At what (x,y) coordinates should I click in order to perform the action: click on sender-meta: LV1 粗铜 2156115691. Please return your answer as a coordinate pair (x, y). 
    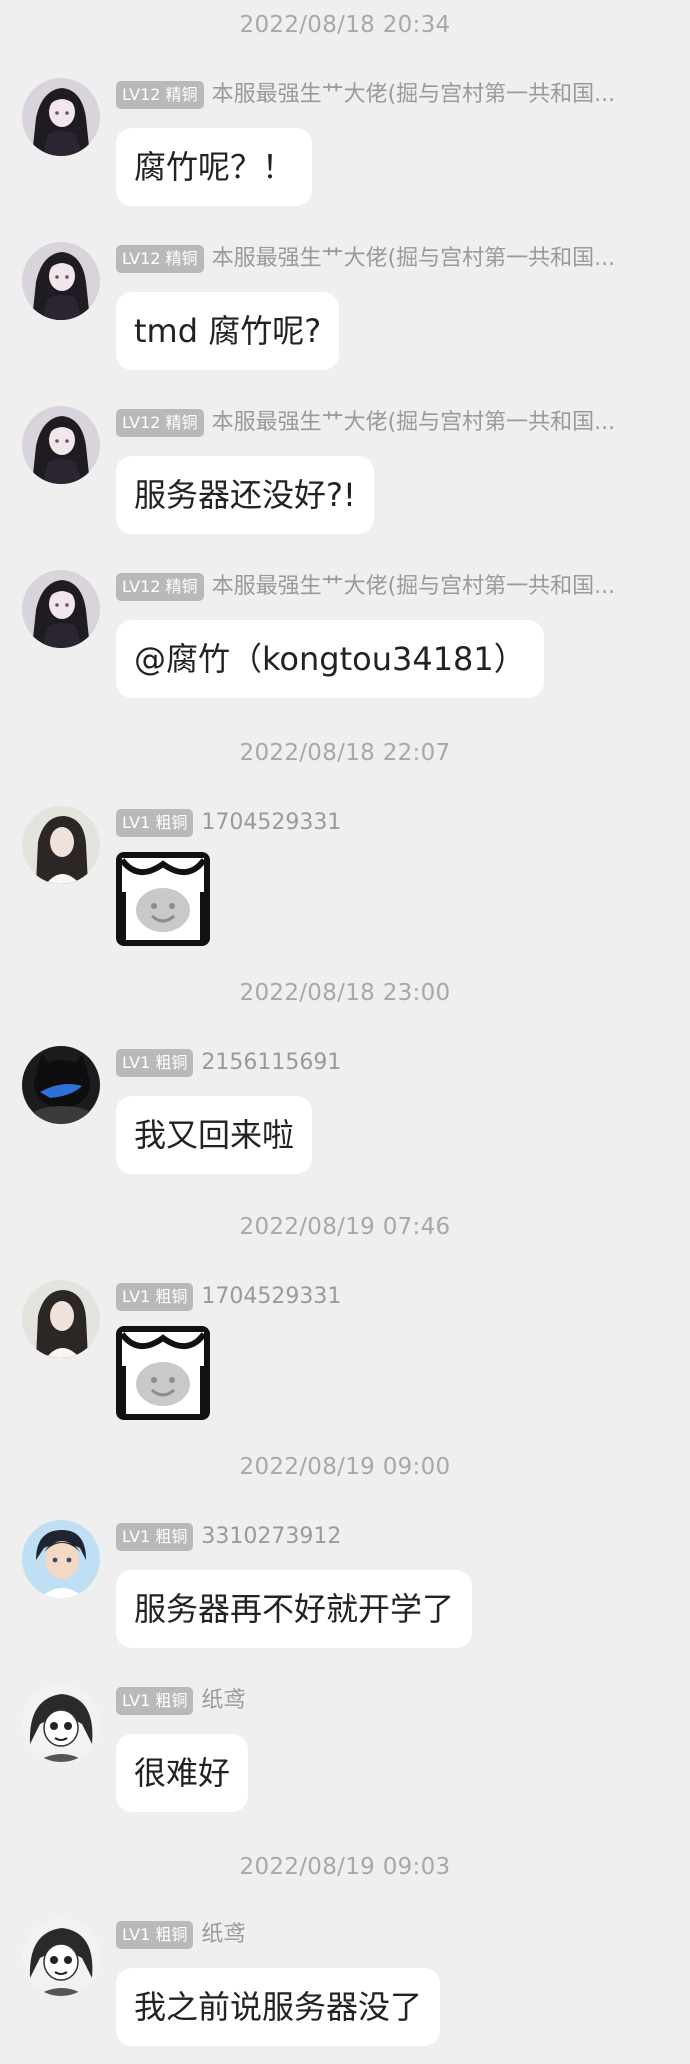
    Looking at the image, I should click on (228, 1063).